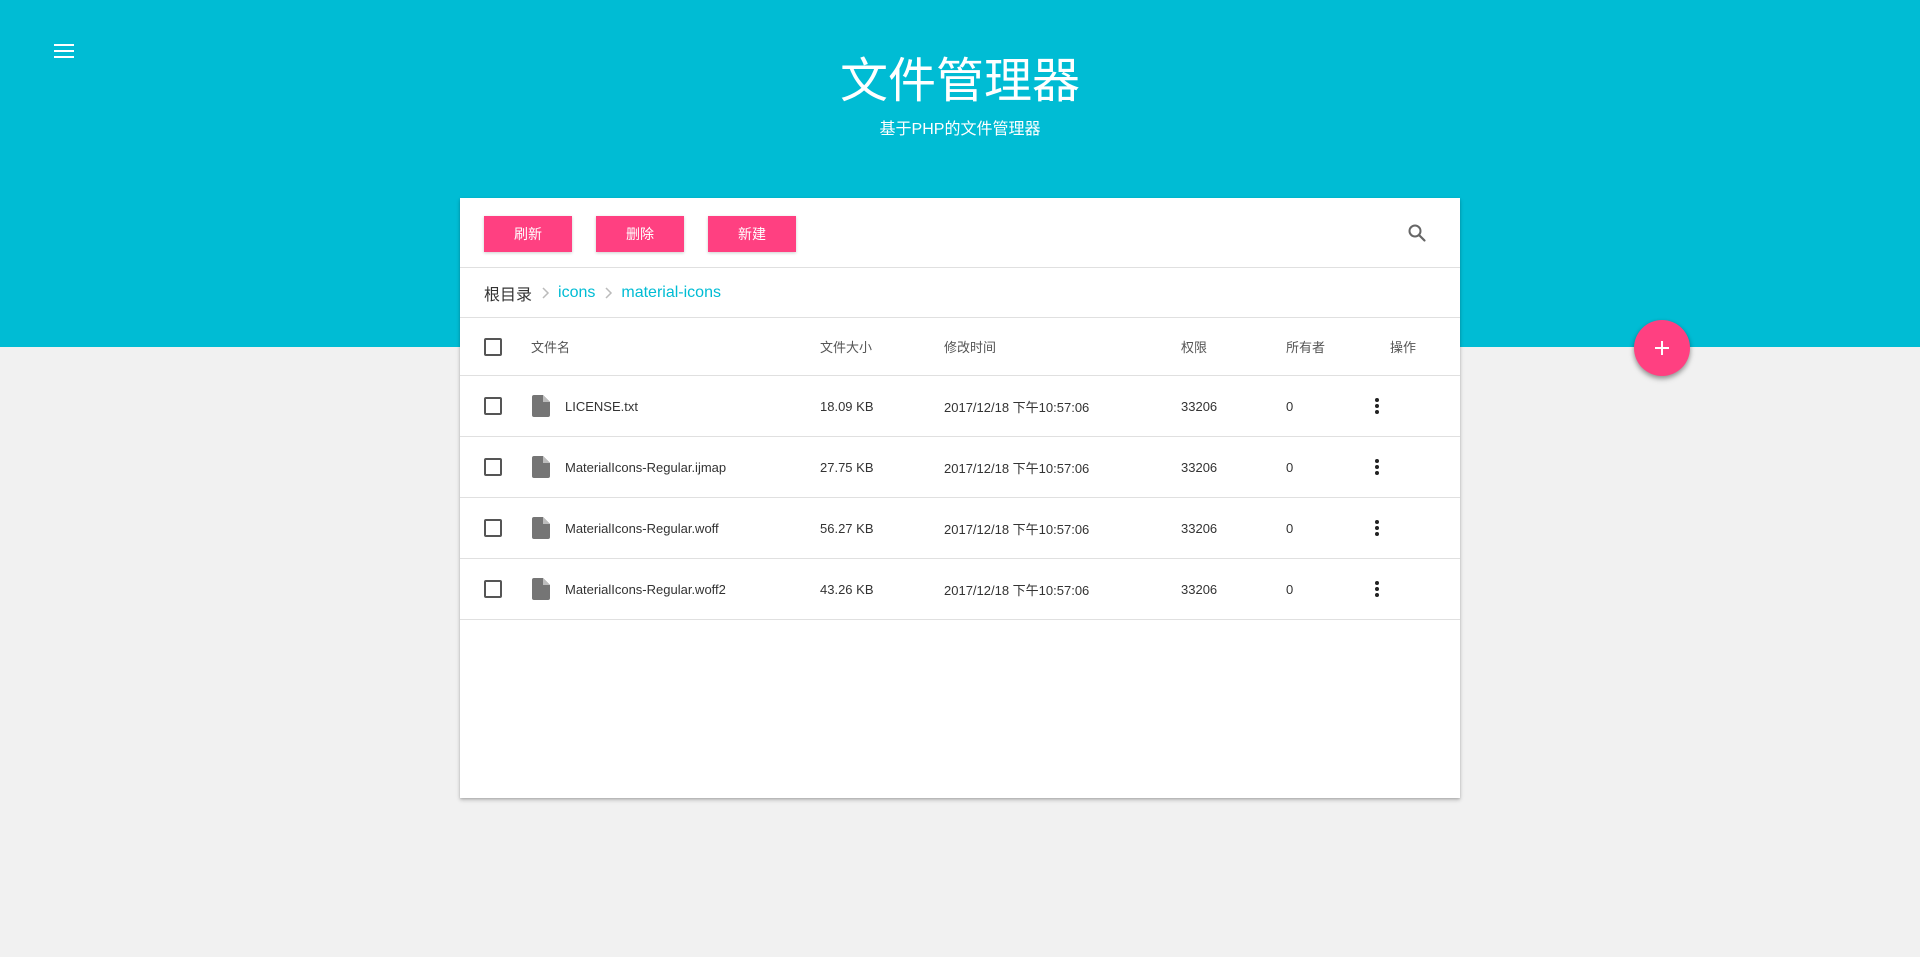 The width and height of the screenshot is (1920, 957). What do you see at coordinates (601, 406) in the screenshot?
I see `file-name: LICENSE.txt` at bounding box center [601, 406].